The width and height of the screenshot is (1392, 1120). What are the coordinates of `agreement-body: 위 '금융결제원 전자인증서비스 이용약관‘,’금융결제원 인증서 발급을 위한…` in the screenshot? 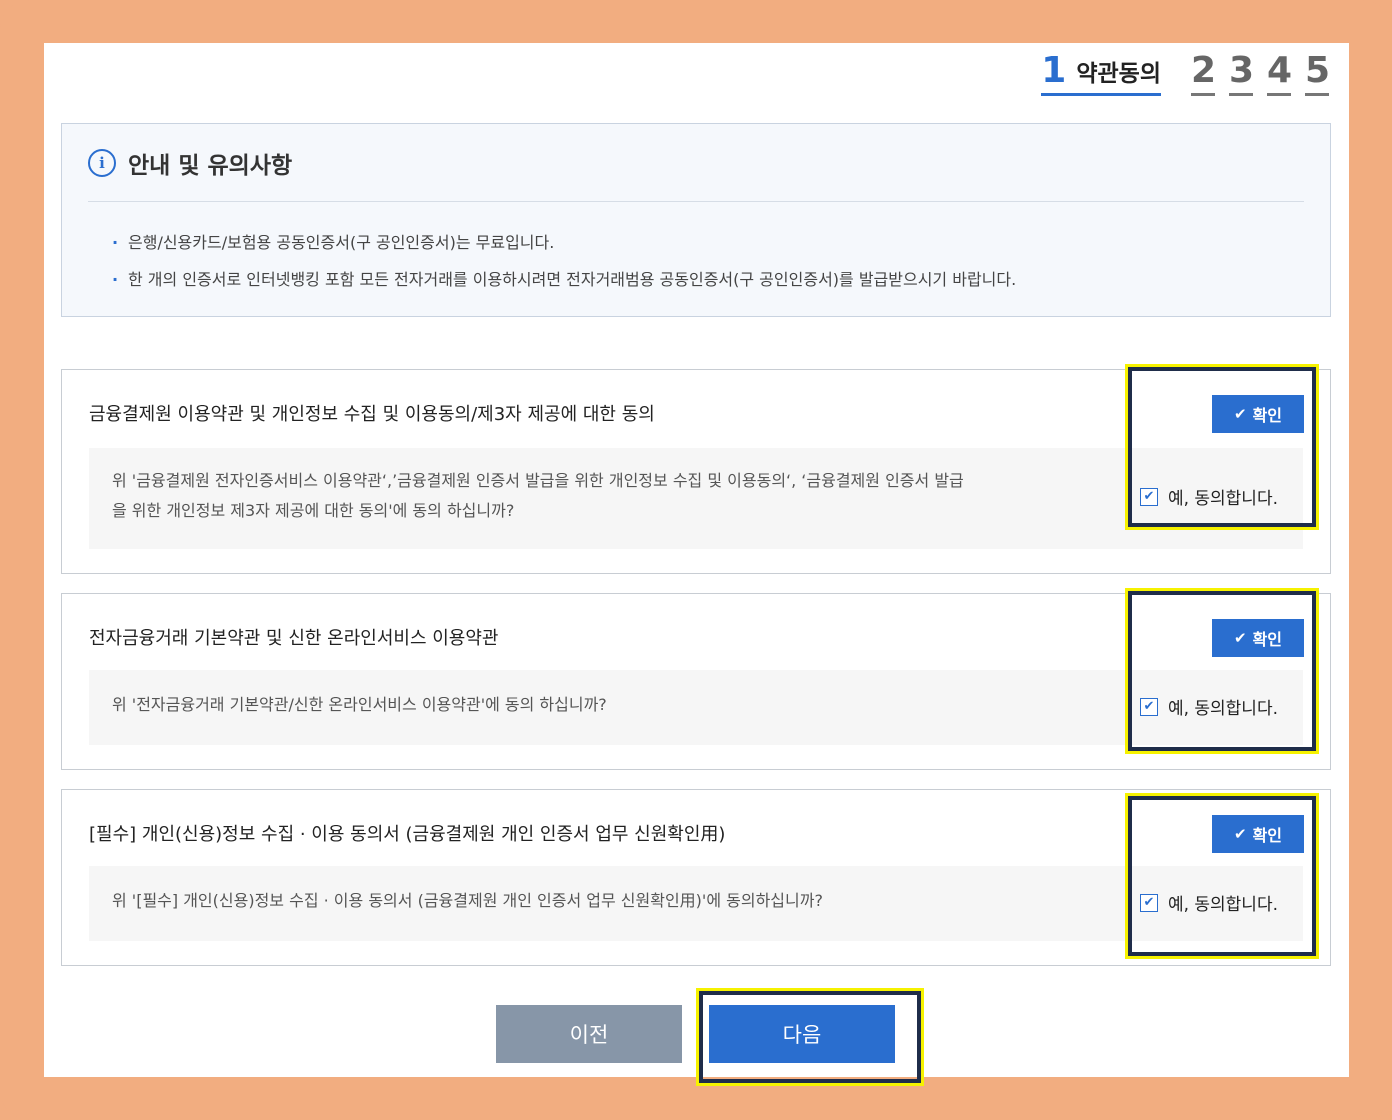 It's located at (696, 498).